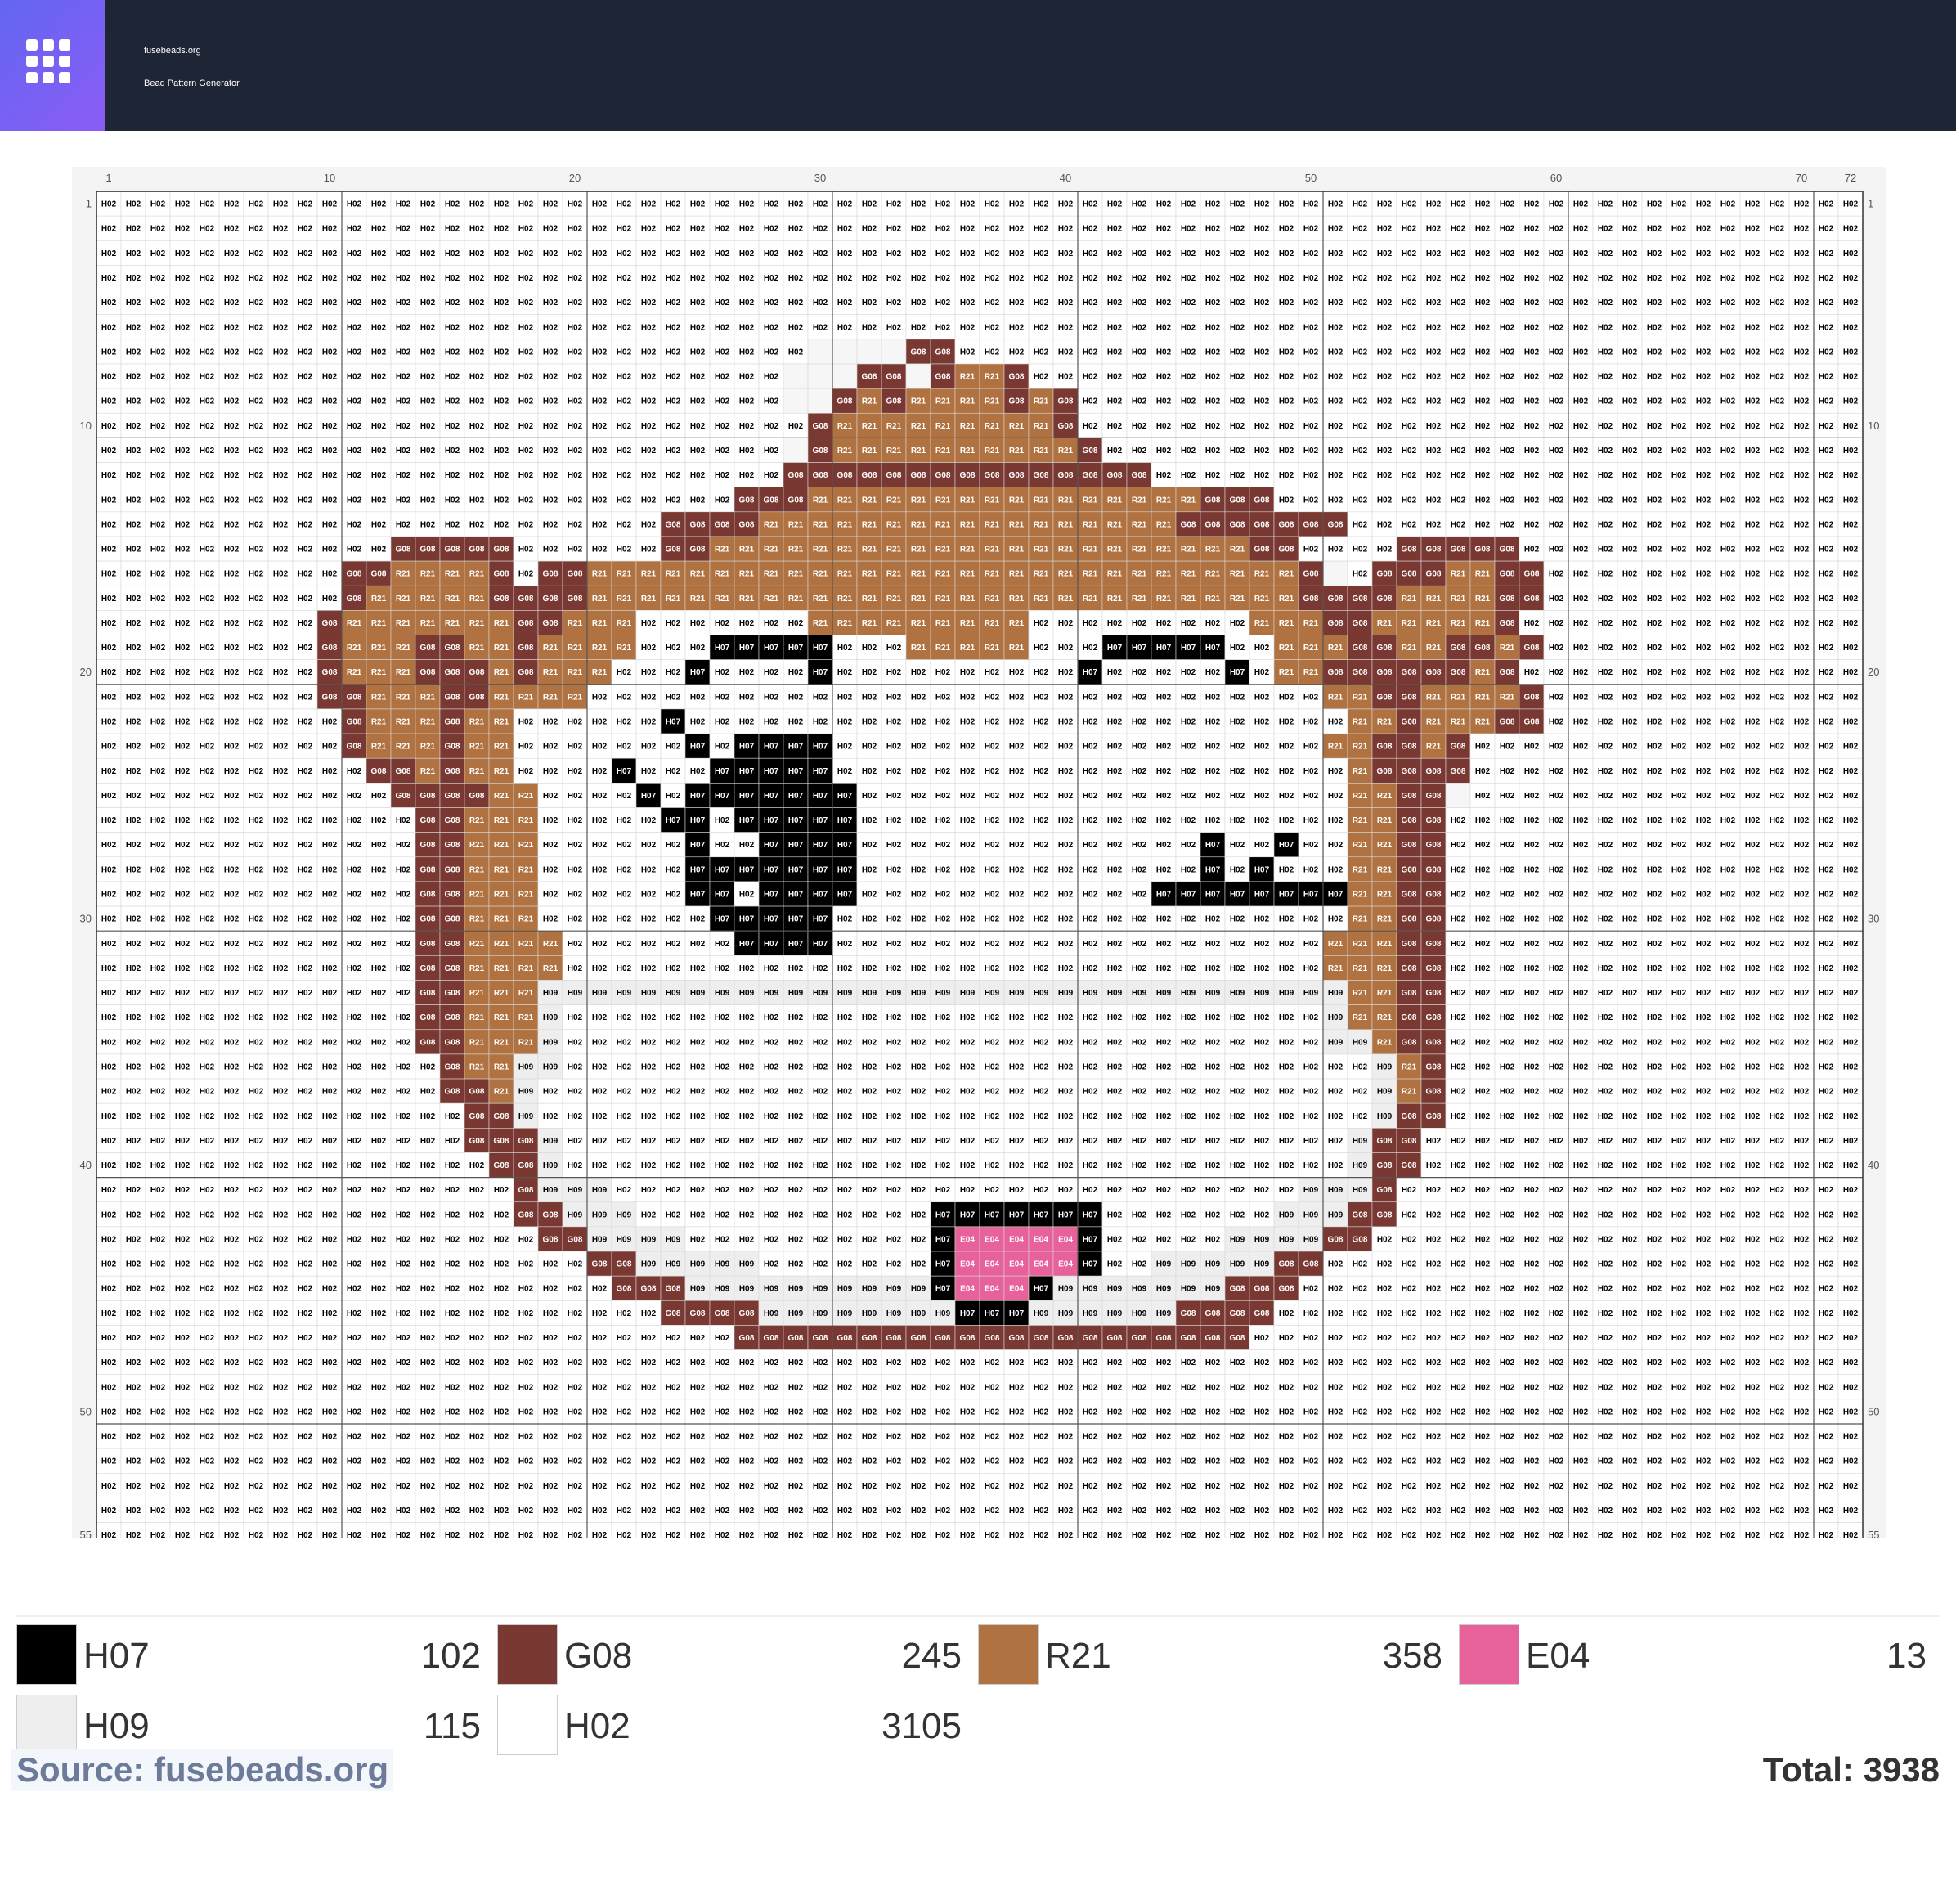 The image size is (1956, 1904). I want to click on site-name: fusebeads.org, so click(172, 51).